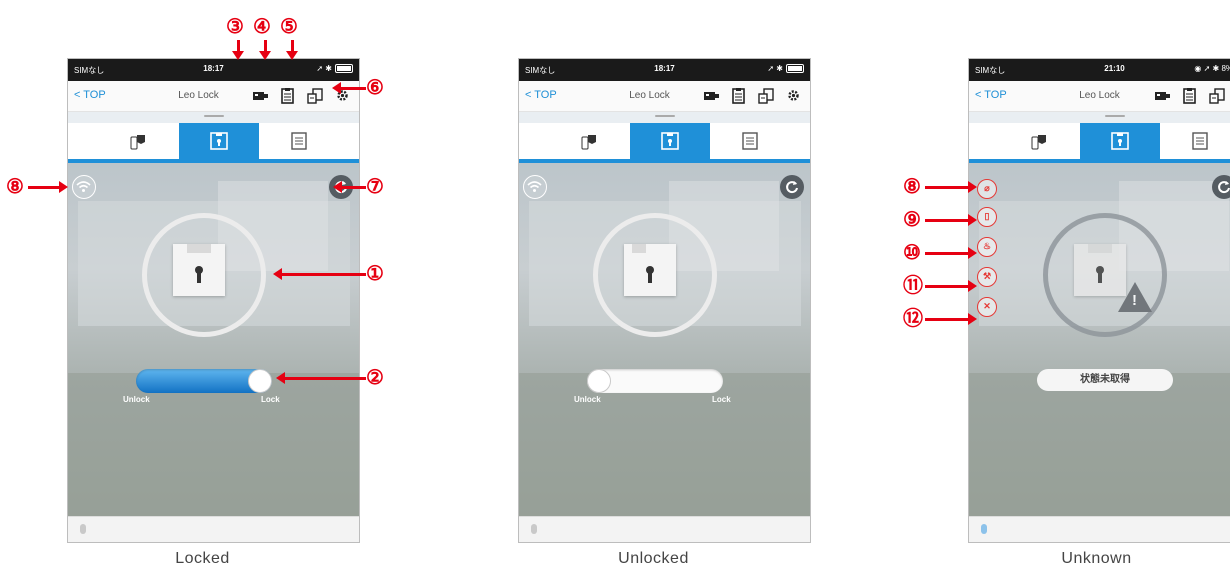  Describe the element at coordinates (1105, 275) in the screenshot. I see `lock-button: !` at that location.